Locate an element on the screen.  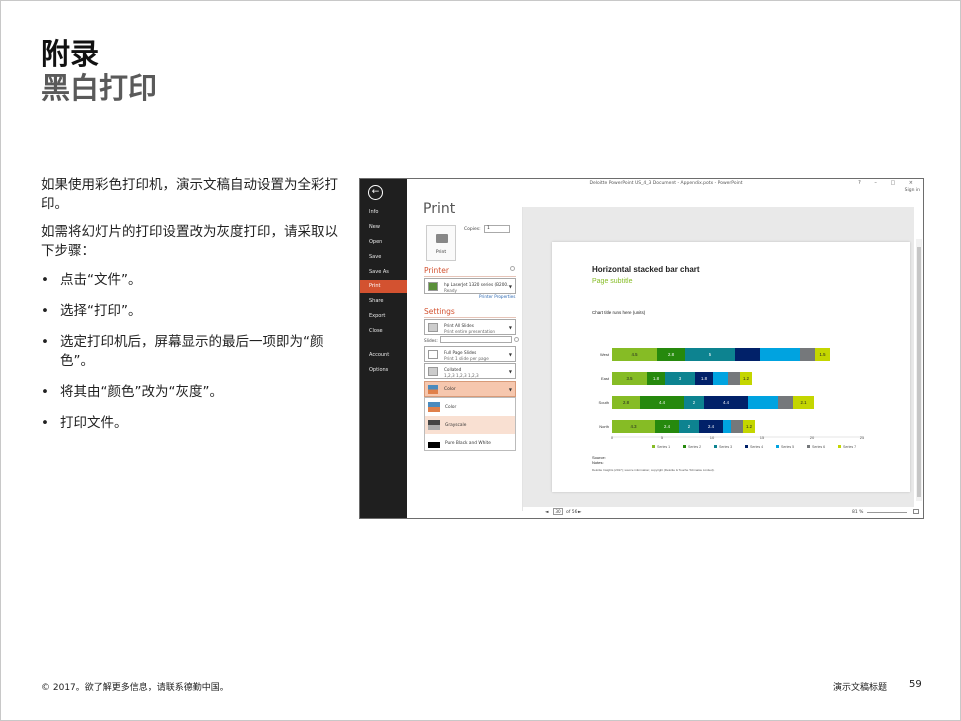
settings-section-rule is located at coordinates (470, 317).